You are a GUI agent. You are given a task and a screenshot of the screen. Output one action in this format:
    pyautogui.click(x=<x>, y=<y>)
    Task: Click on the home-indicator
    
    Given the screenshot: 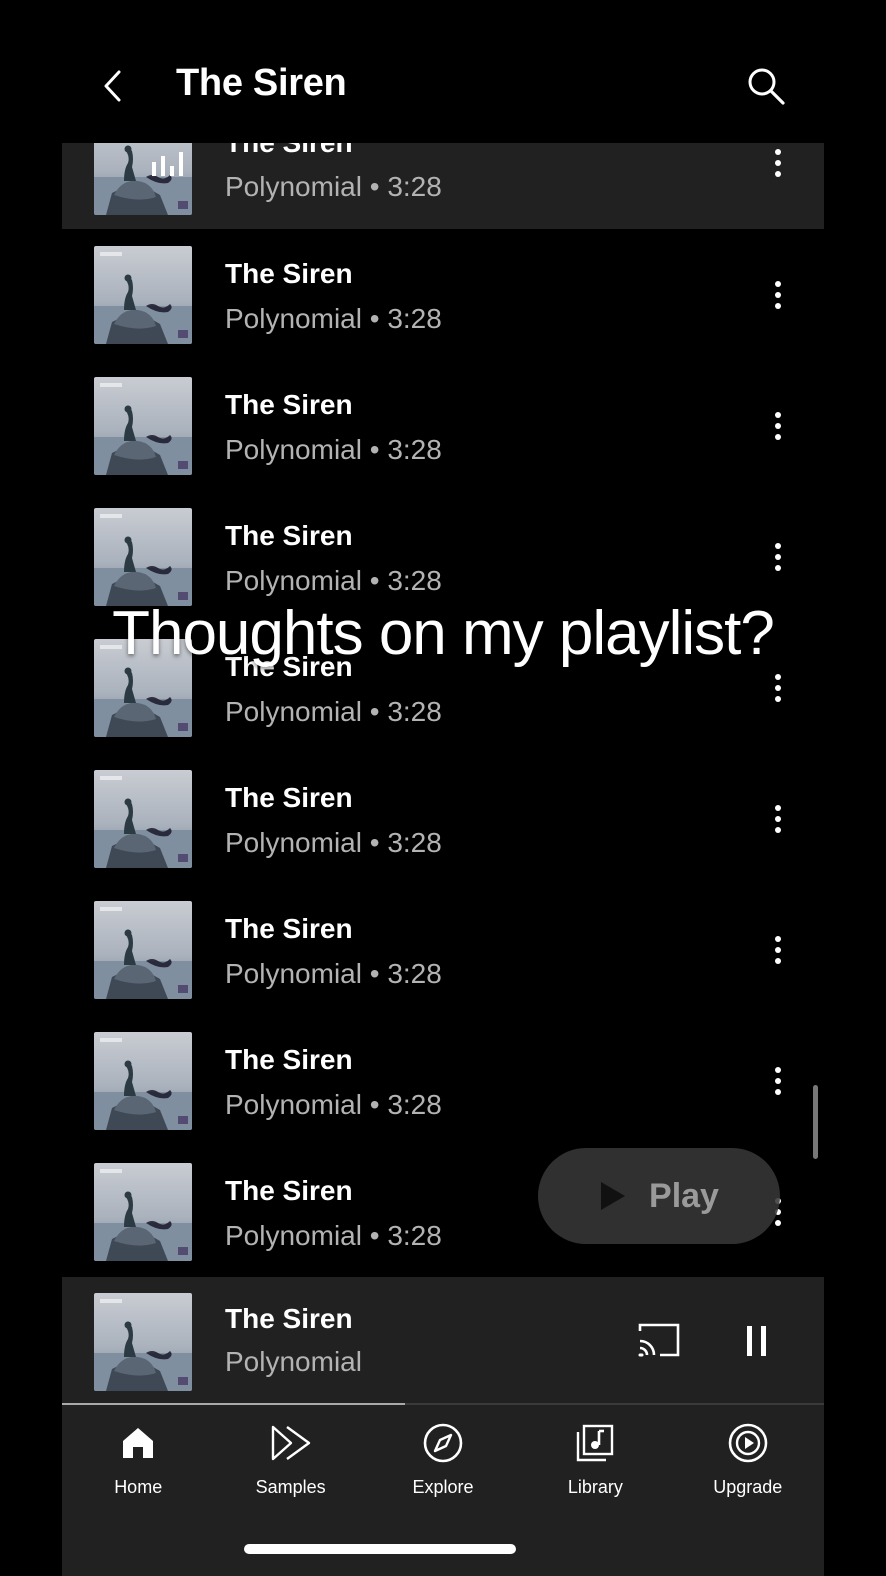 What is the action you would take?
    pyautogui.click(x=380, y=1549)
    